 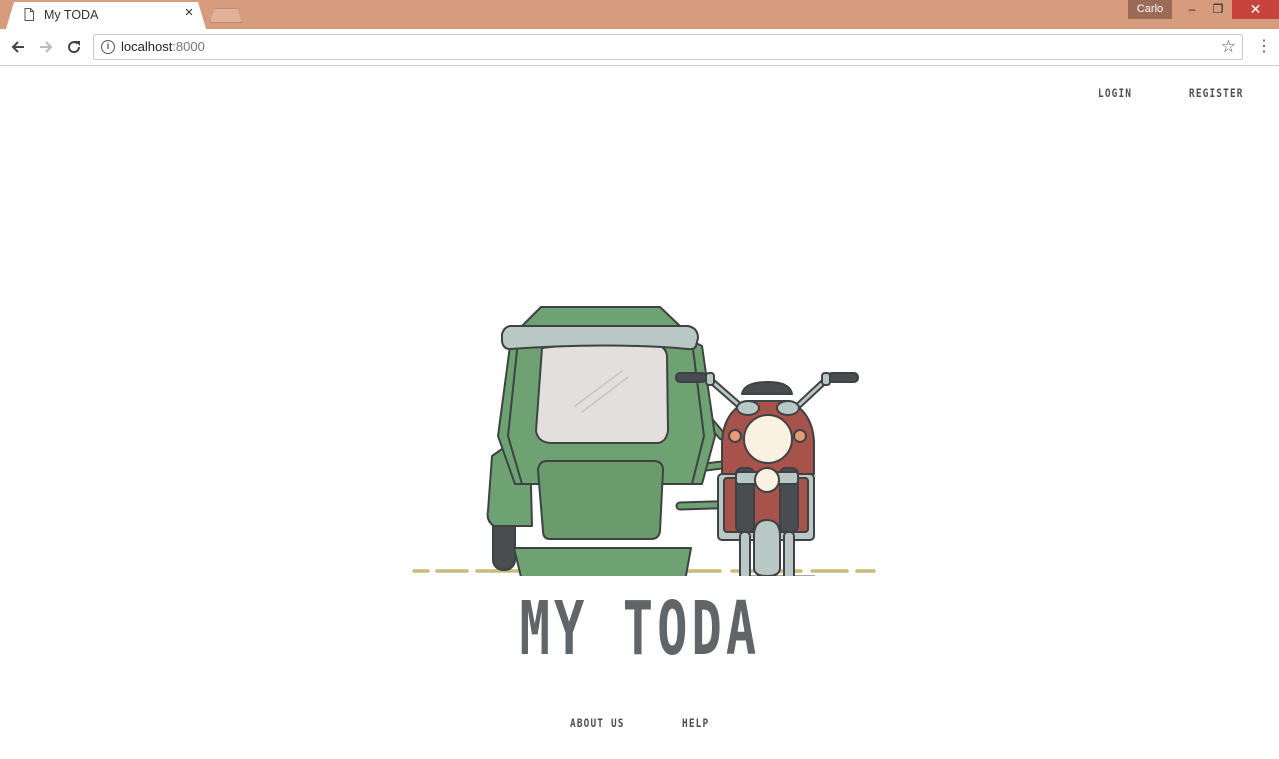 I want to click on reload-icon, so click(x=74, y=47).